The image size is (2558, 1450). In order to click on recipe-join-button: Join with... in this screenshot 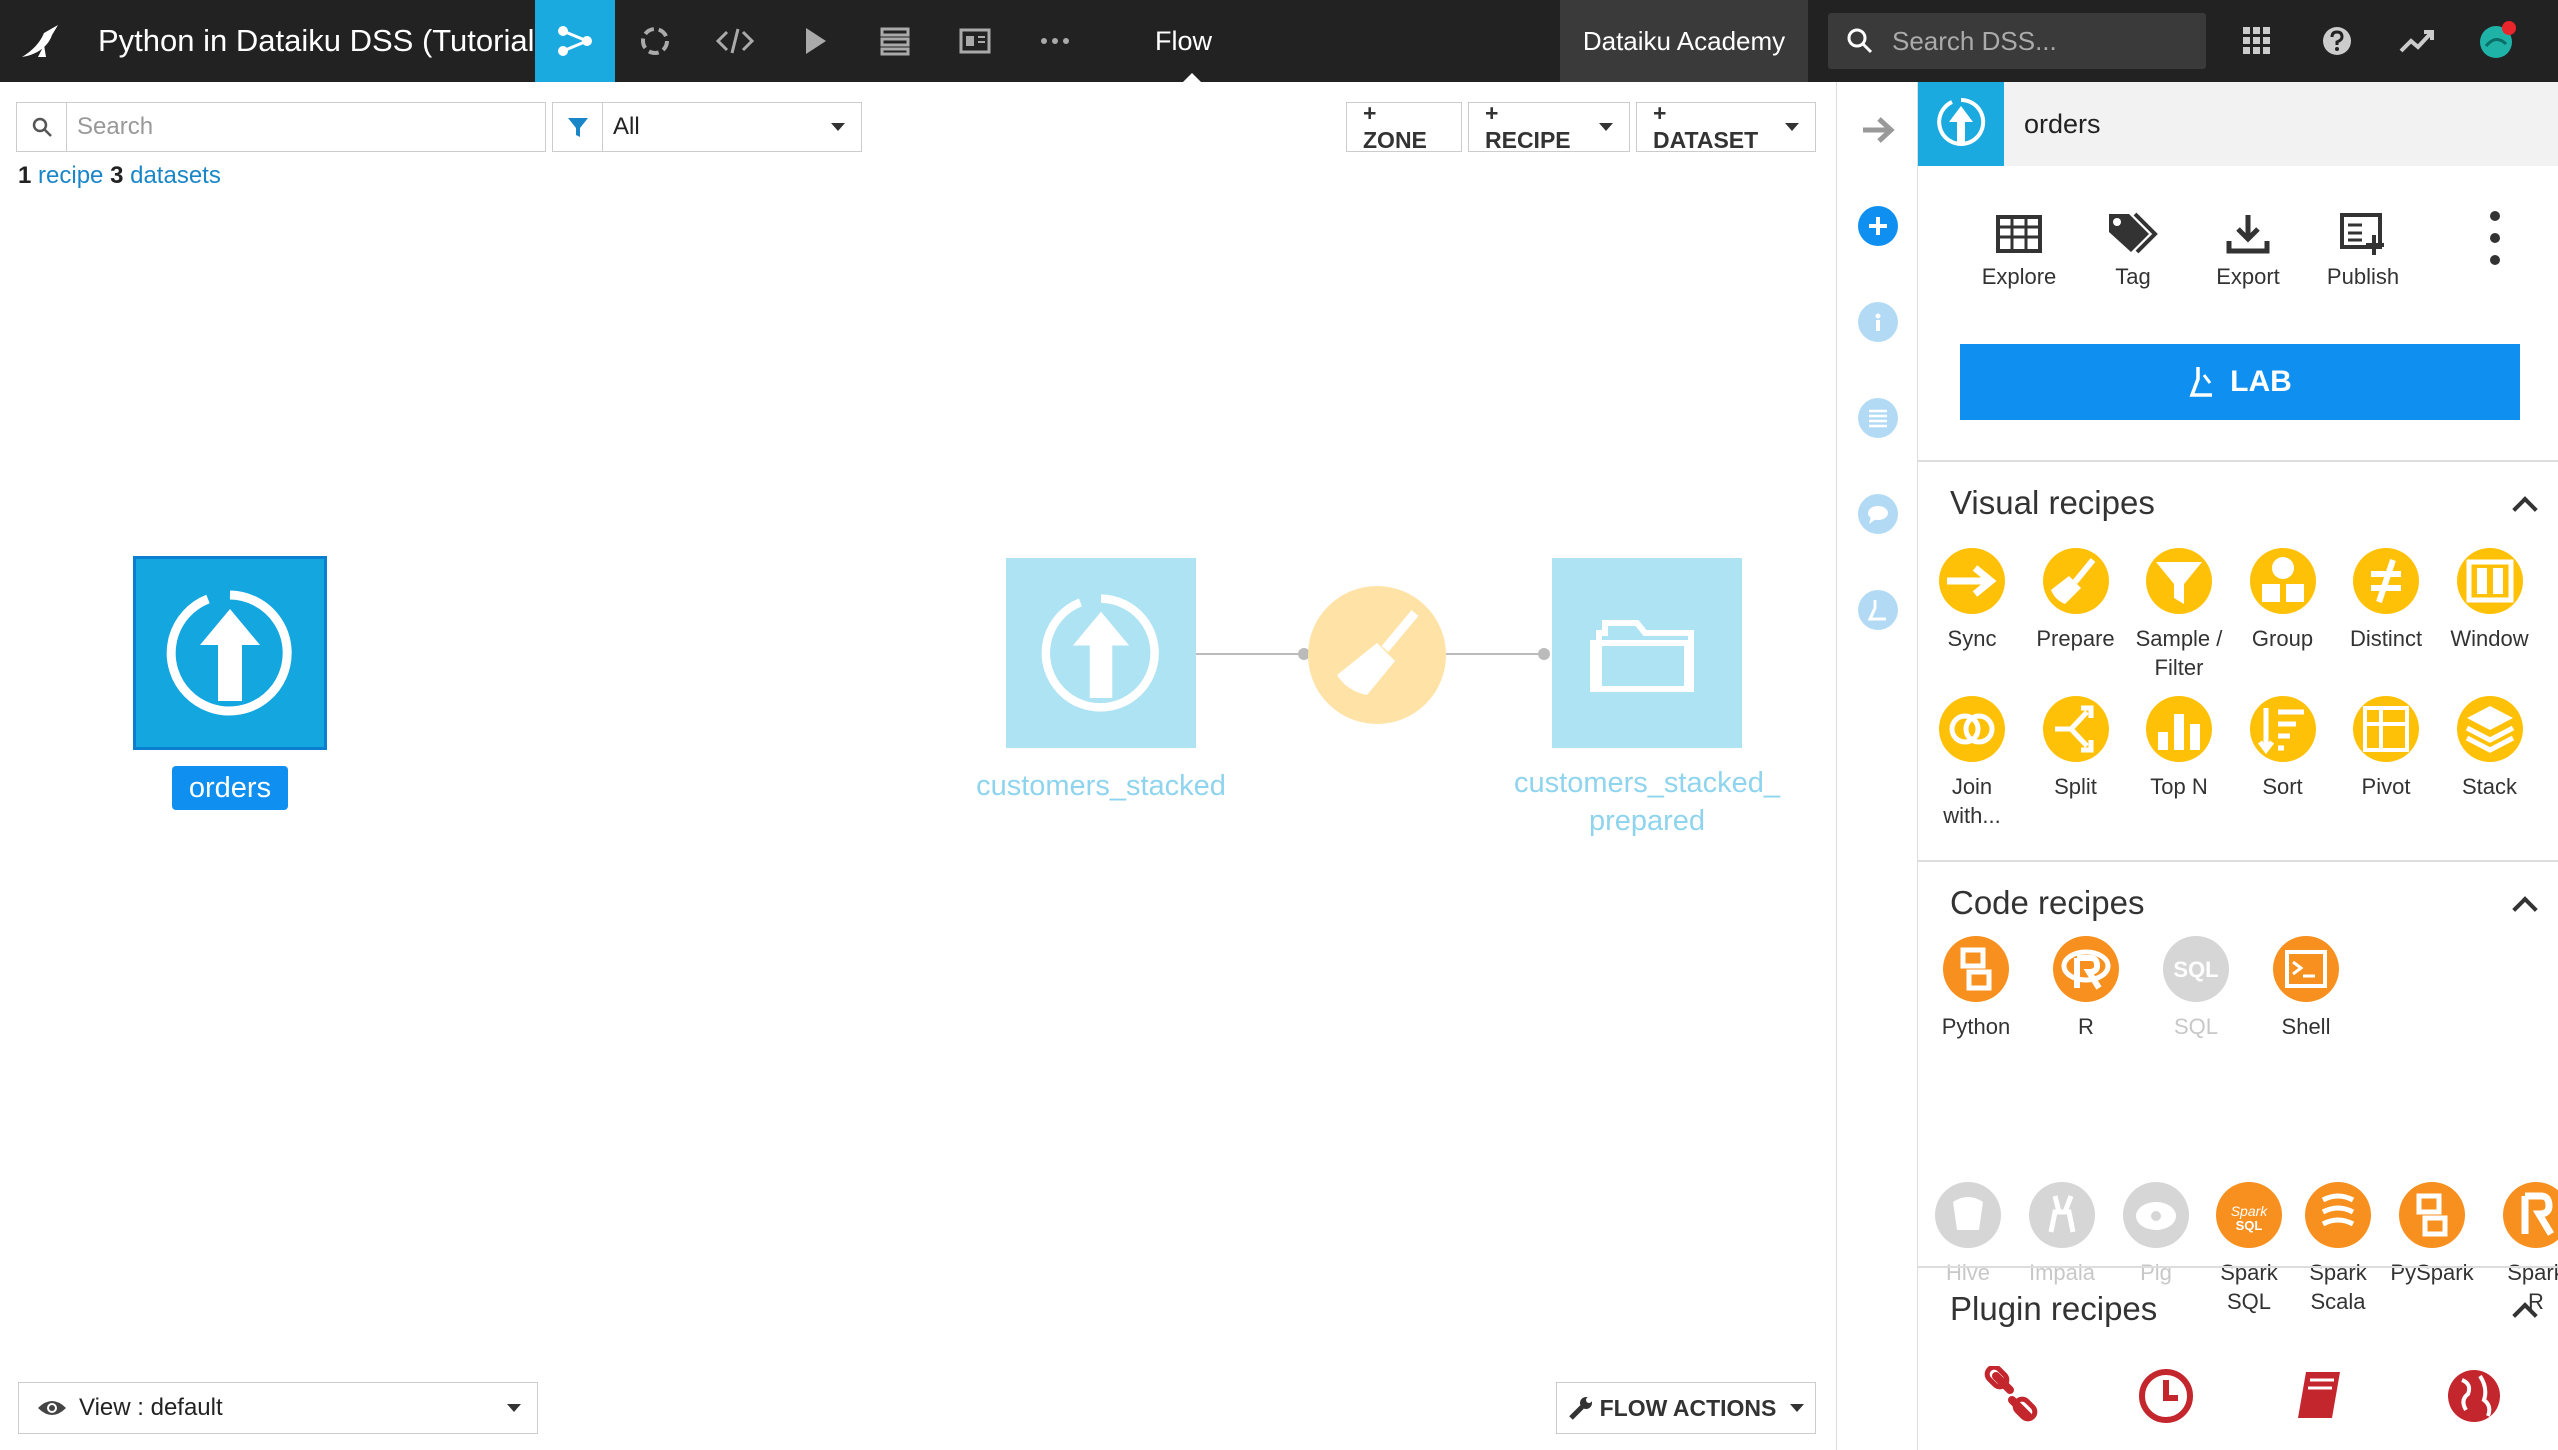, I will do `click(1972, 763)`.